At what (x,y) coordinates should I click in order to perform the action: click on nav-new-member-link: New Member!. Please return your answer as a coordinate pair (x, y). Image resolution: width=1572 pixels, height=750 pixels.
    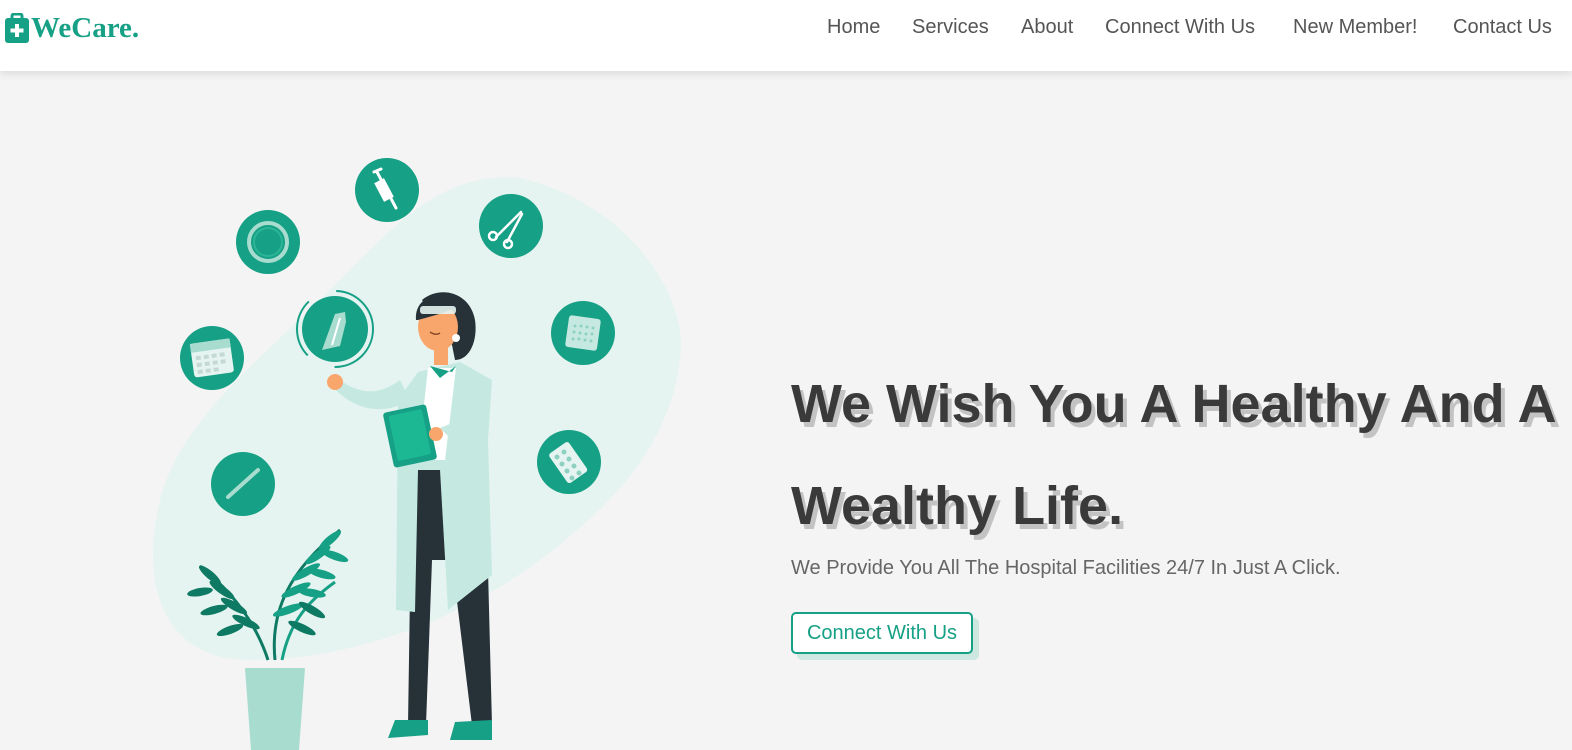
    Looking at the image, I should click on (1355, 27).